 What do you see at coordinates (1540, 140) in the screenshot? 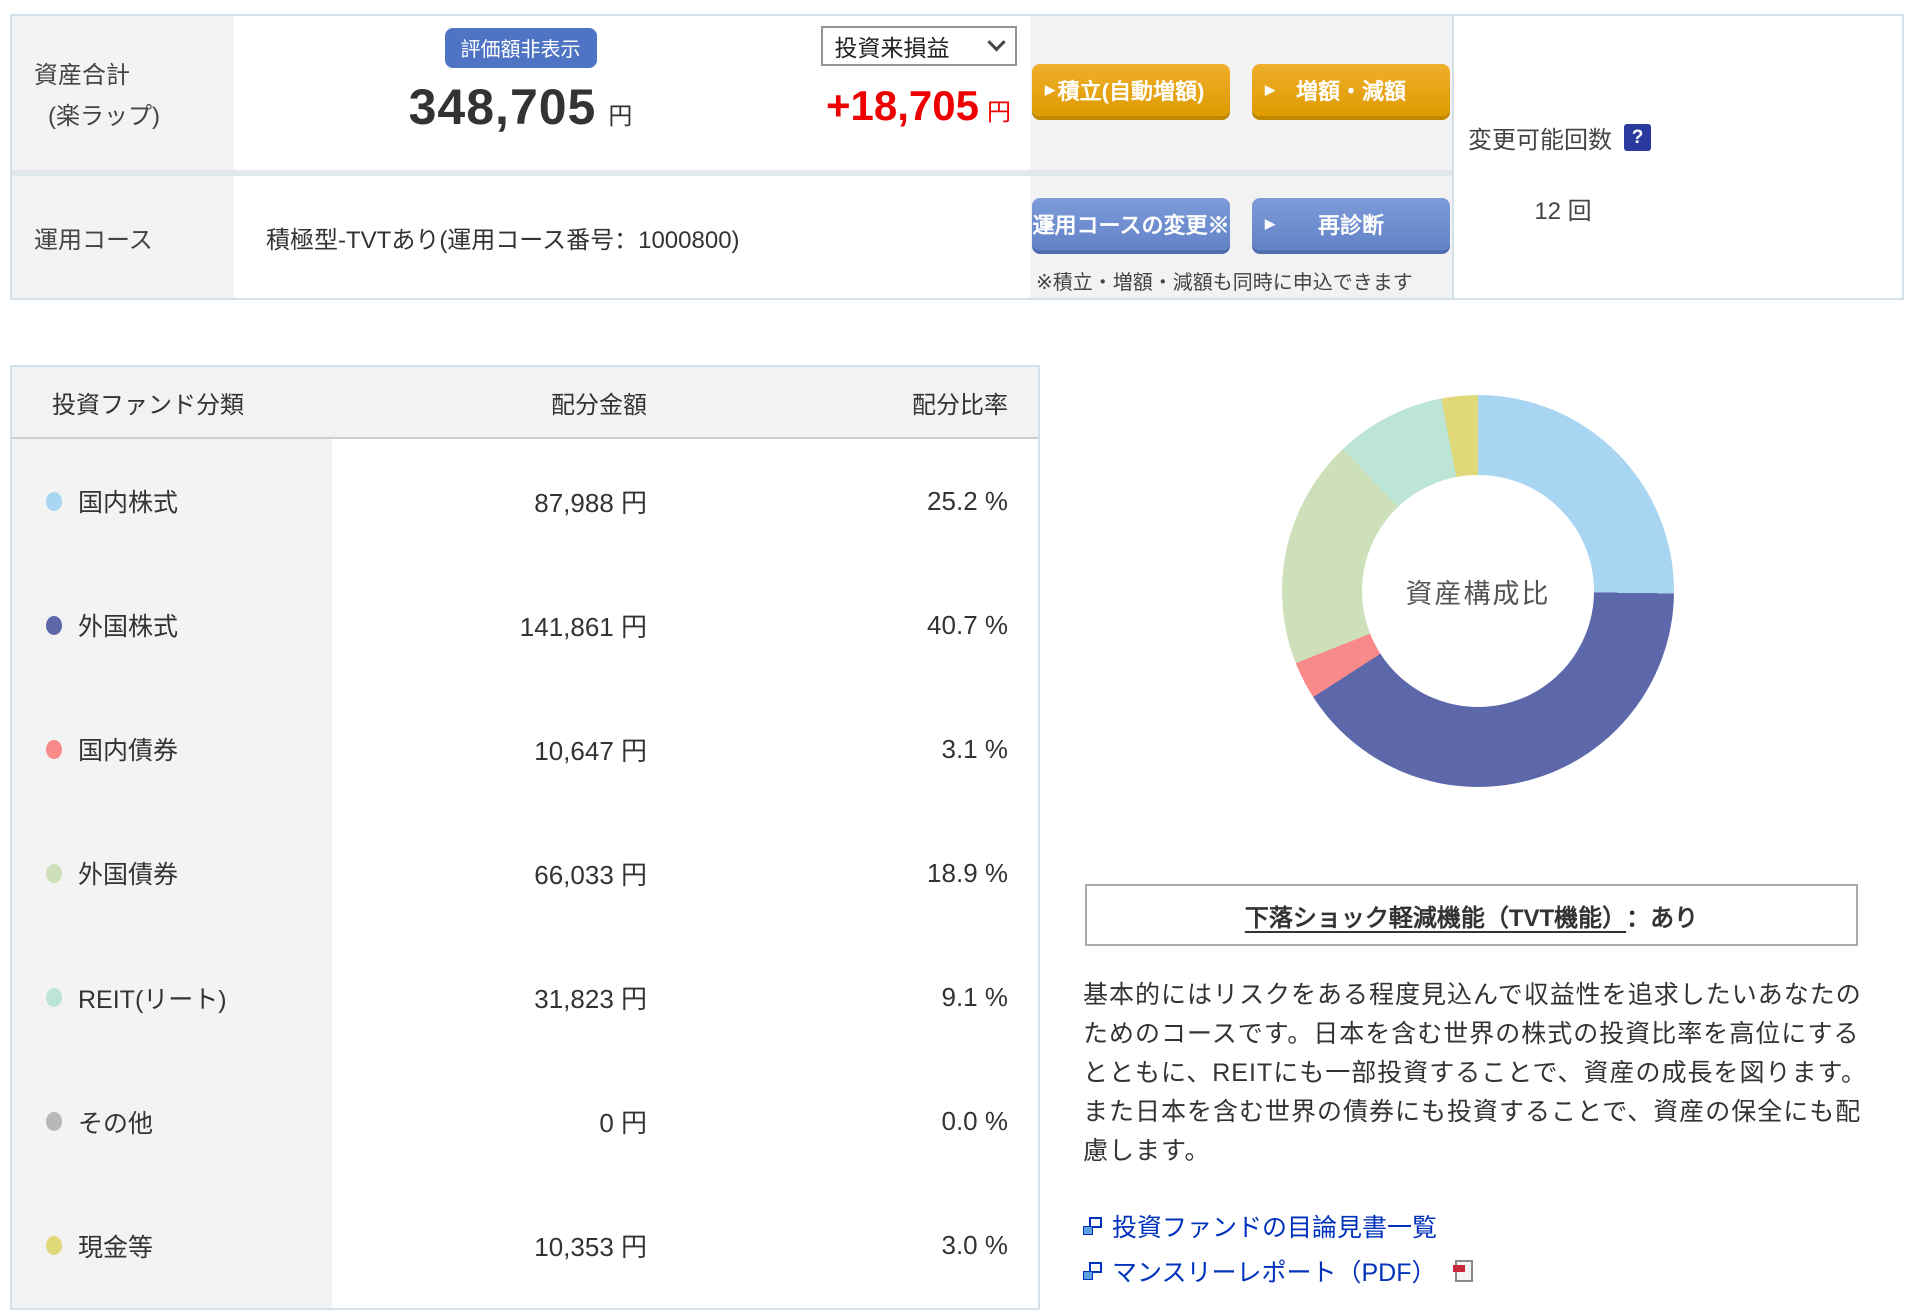
I see `changes-remaining-label: 変更可能回数` at bounding box center [1540, 140].